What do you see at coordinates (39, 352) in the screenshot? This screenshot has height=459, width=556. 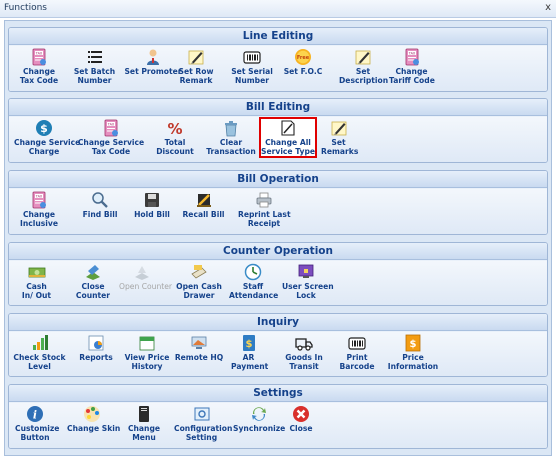 I see `check-stock-level-button: Check Stock Level` at bounding box center [39, 352].